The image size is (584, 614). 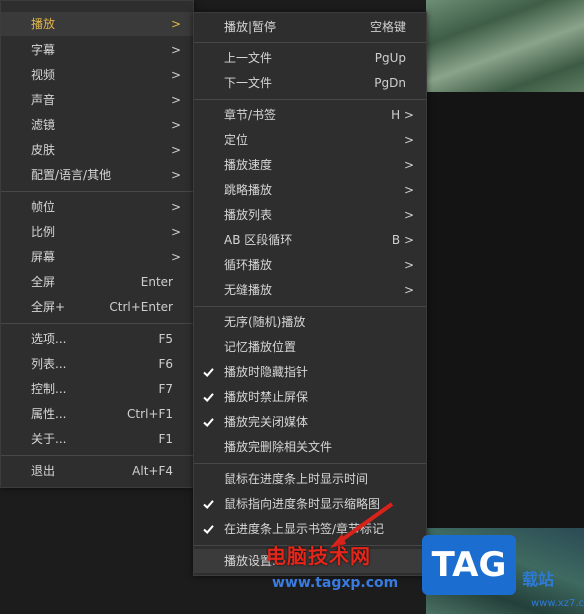 I want to click on submenu-item-loop: 循环播放 >, so click(x=310, y=265).